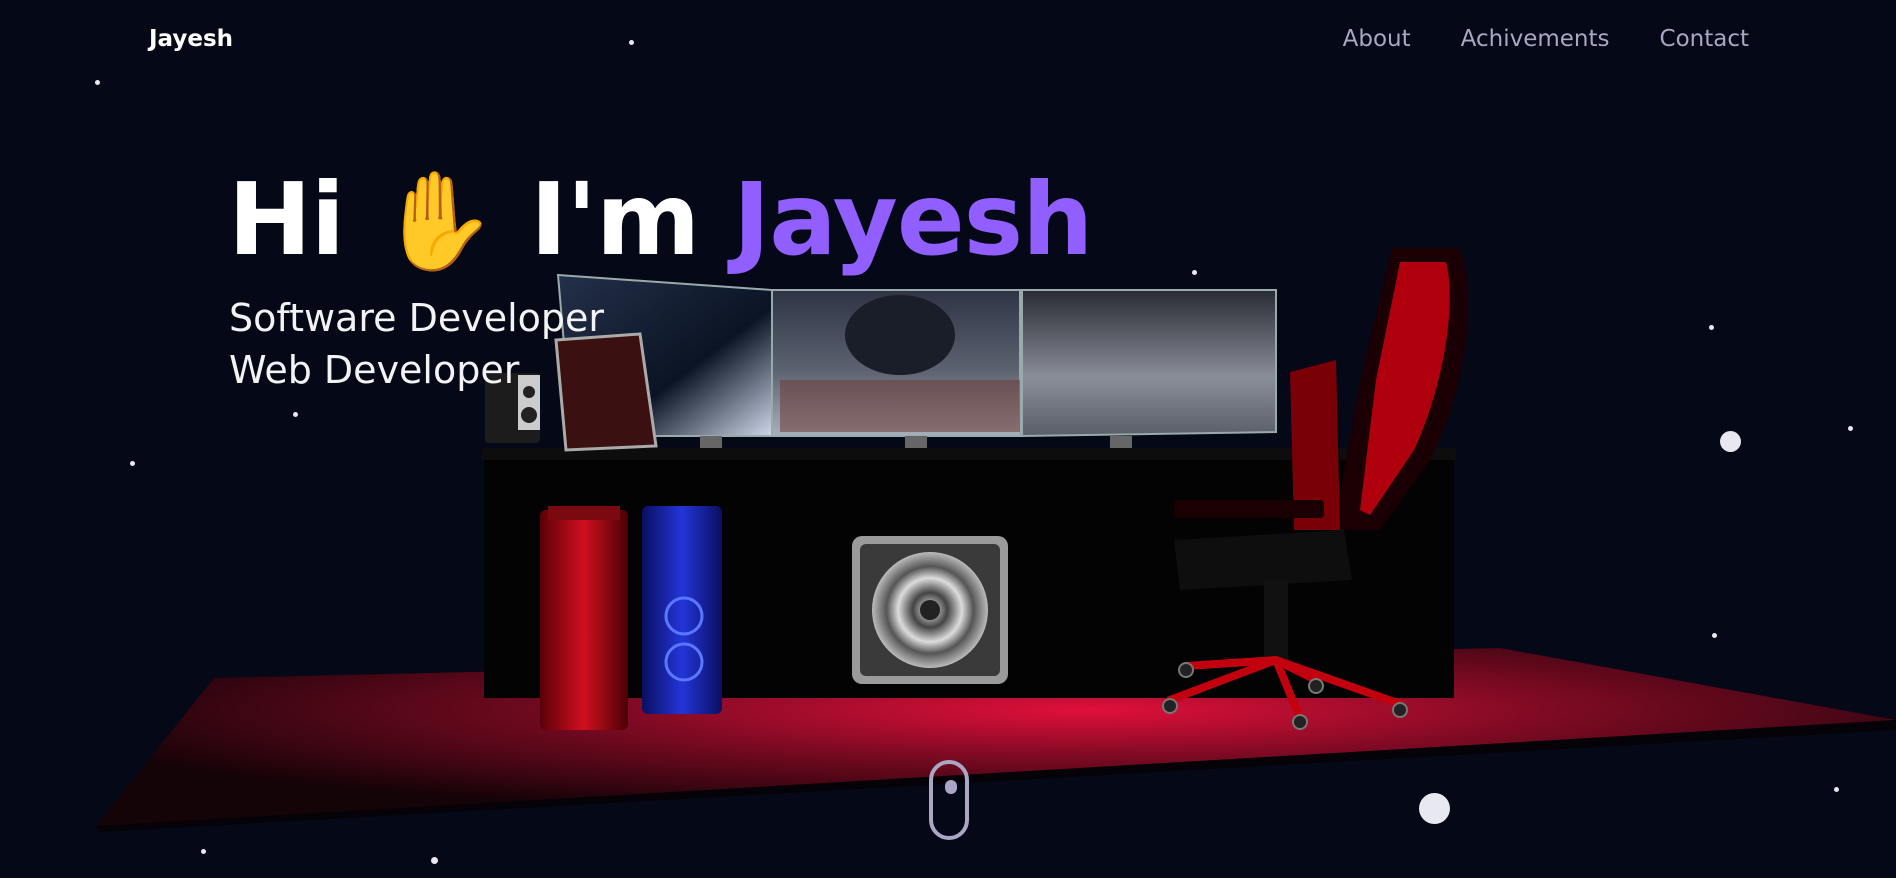 The height and width of the screenshot is (878, 1896). What do you see at coordinates (191, 39) in the screenshot?
I see `logo: Jayesh` at bounding box center [191, 39].